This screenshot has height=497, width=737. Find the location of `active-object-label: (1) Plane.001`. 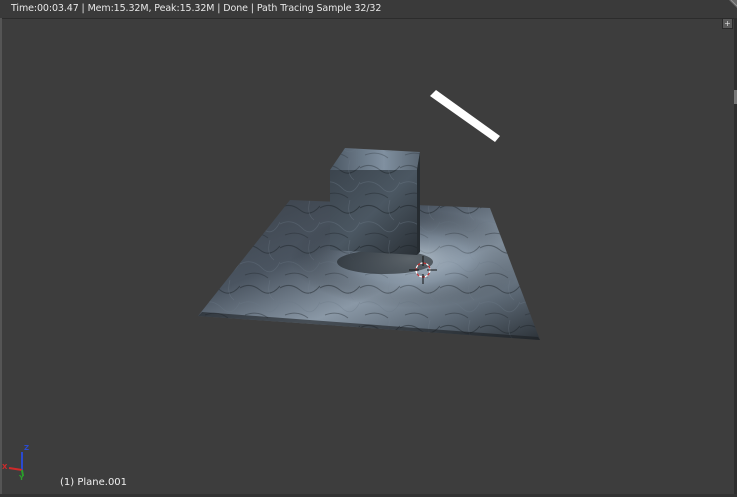

active-object-label: (1) Plane.001 is located at coordinates (94, 482).